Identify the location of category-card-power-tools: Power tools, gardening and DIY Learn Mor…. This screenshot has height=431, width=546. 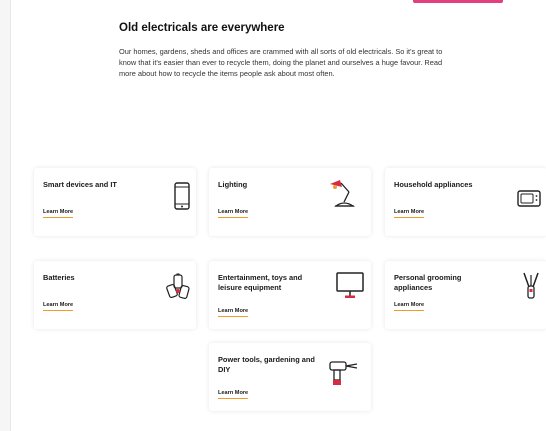
(290, 377).